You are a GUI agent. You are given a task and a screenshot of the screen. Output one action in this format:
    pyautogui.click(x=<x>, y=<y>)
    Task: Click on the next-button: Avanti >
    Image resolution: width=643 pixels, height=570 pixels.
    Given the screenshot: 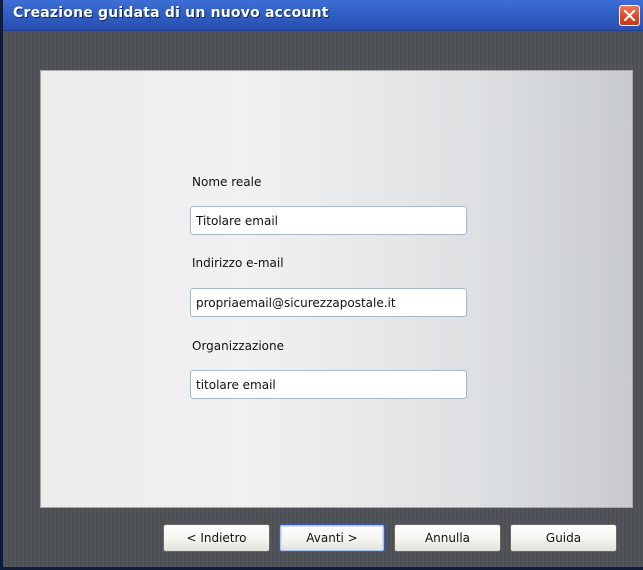 What is the action you would take?
    pyautogui.click(x=332, y=538)
    